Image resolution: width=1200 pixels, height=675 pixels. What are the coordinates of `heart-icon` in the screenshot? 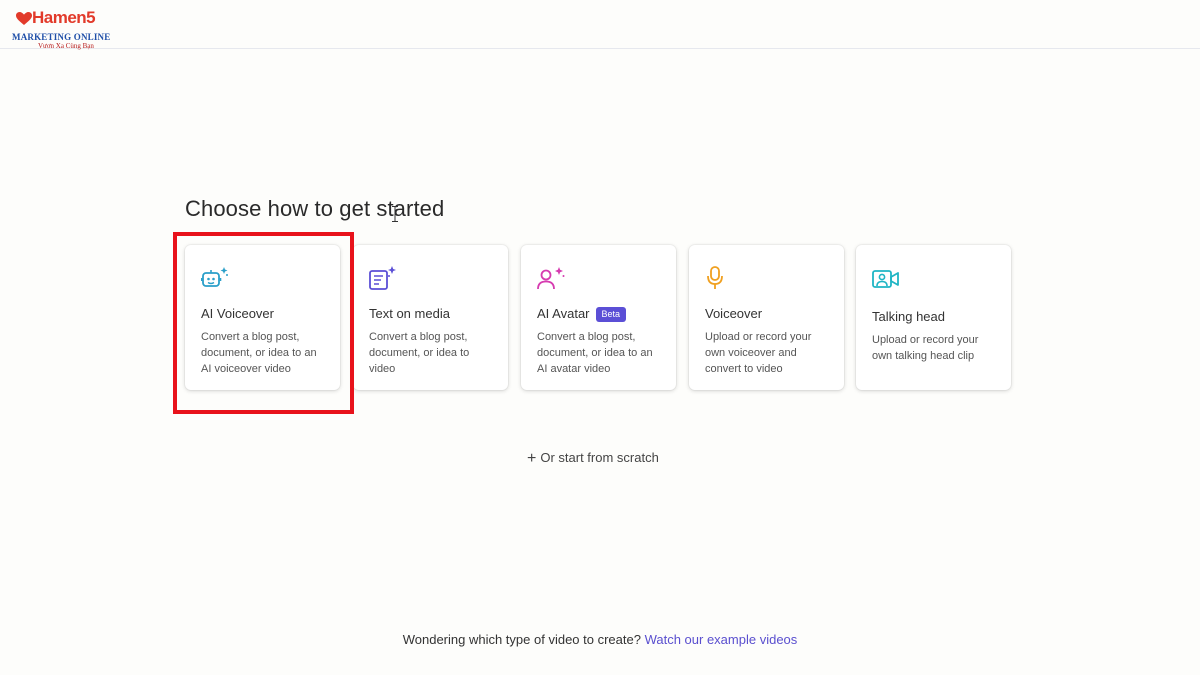 It's located at (24, 18).